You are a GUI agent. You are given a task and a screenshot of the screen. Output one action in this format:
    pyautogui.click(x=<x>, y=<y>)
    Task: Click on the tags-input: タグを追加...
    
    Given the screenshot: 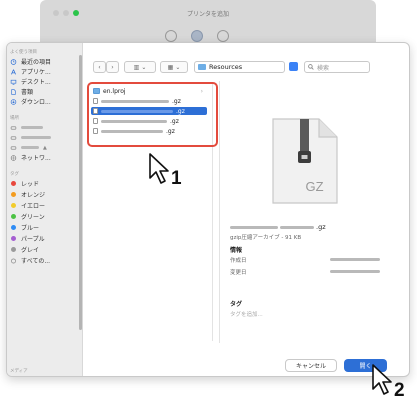 What is the action you would take?
    pyautogui.click(x=246, y=314)
    